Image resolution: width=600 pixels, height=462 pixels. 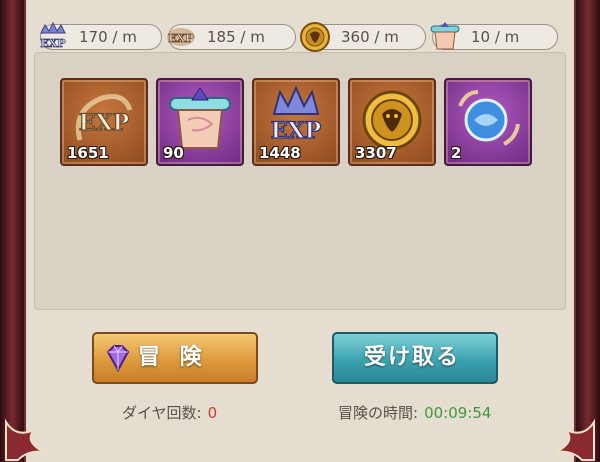 What do you see at coordinates (315, 37) in the screenshot?
I see `gold-coin-icon` at bounding box center [315, 37].